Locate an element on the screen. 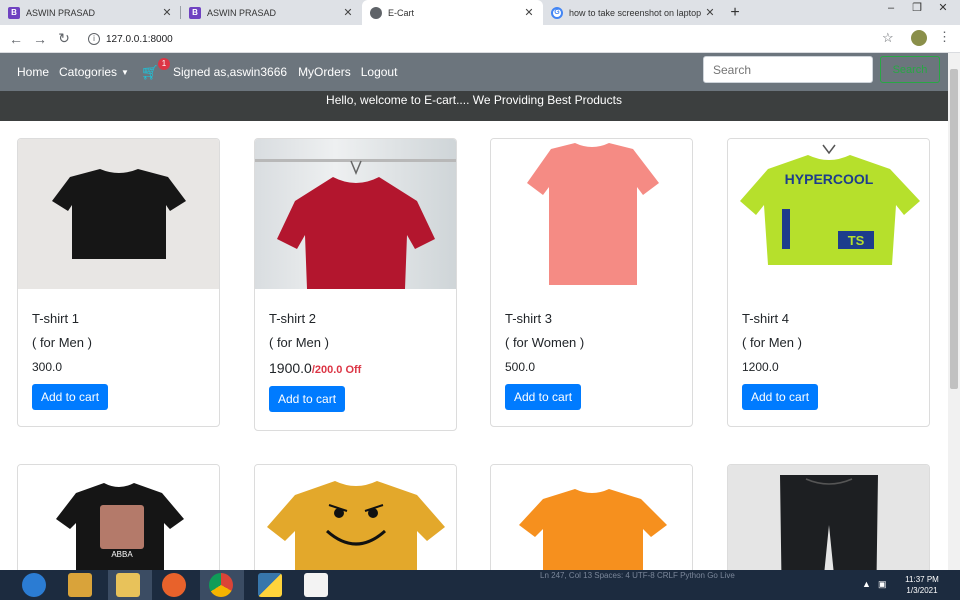  product-name: T-shirt 2 is located at coordinates (292, 318).